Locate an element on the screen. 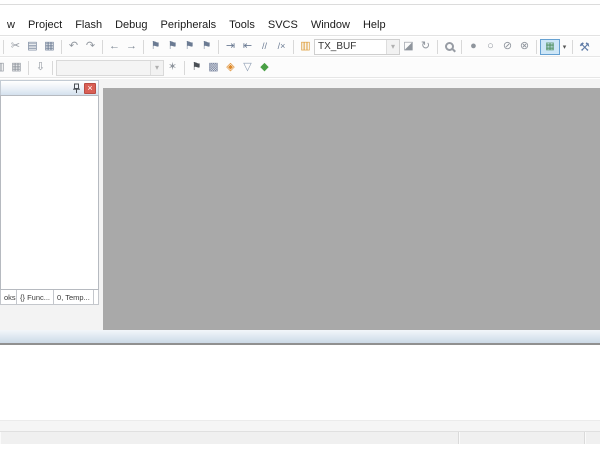 This screenshot has height=450, width=600. options-for-target-icon: ✶ is located at coordinates (172, 68).